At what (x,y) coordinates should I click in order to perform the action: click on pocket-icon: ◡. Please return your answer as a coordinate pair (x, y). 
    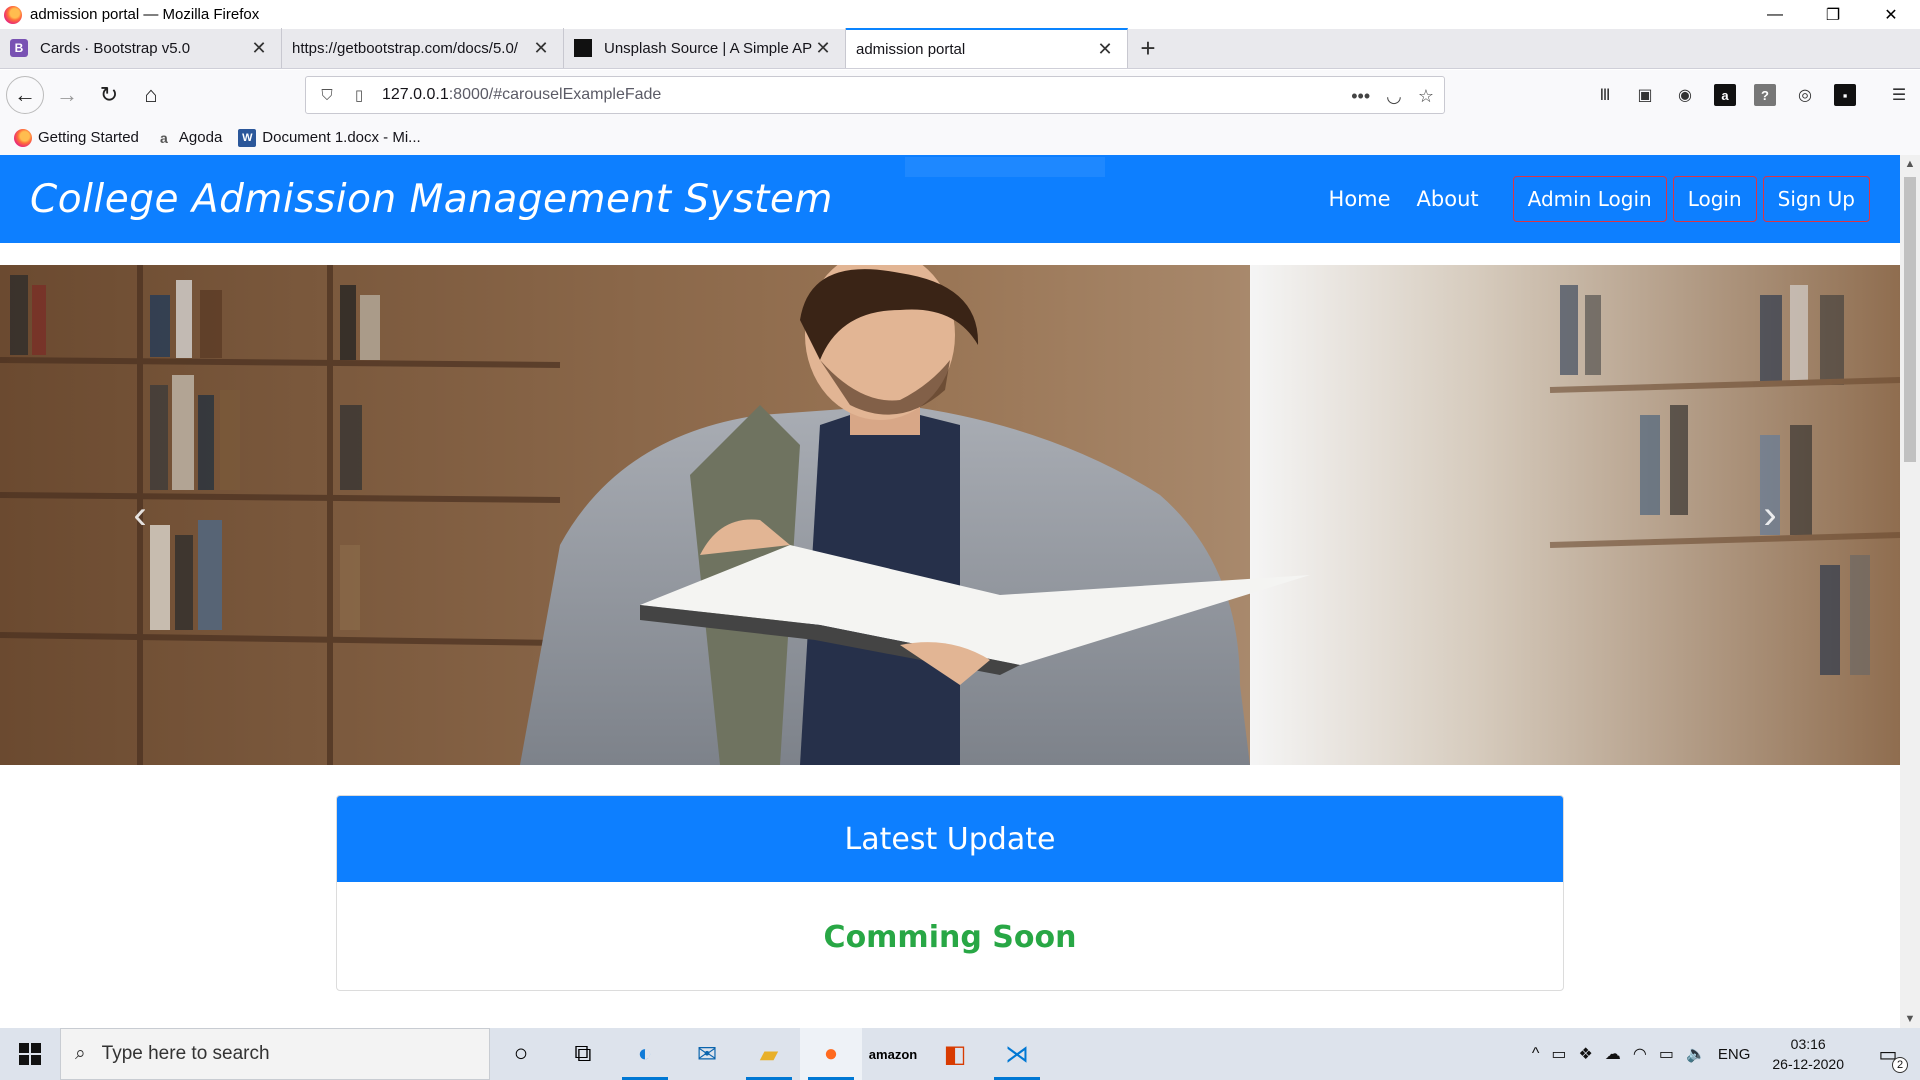
    Looking at the image, I should click on (1394, 96).